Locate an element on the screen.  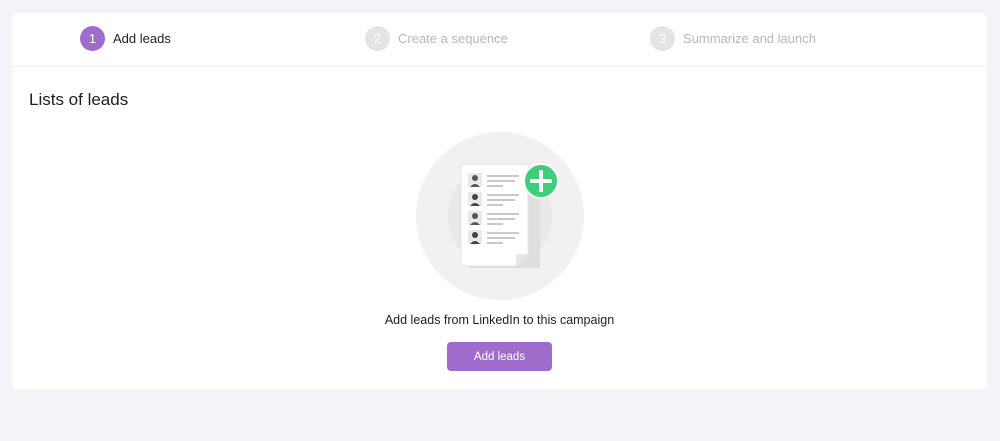
step-number-badge: 3 is located at coordinates (662, 38).